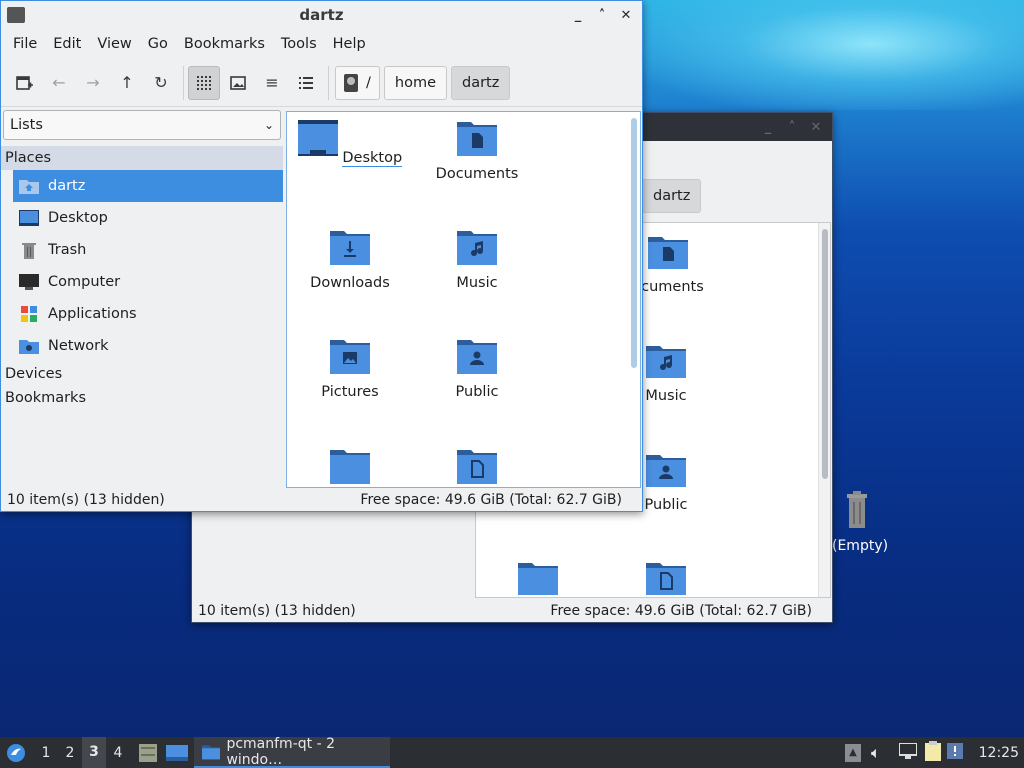 This screenshot has height=768, width=1024. I want to click on toolbar-separator, so click(183, 82).